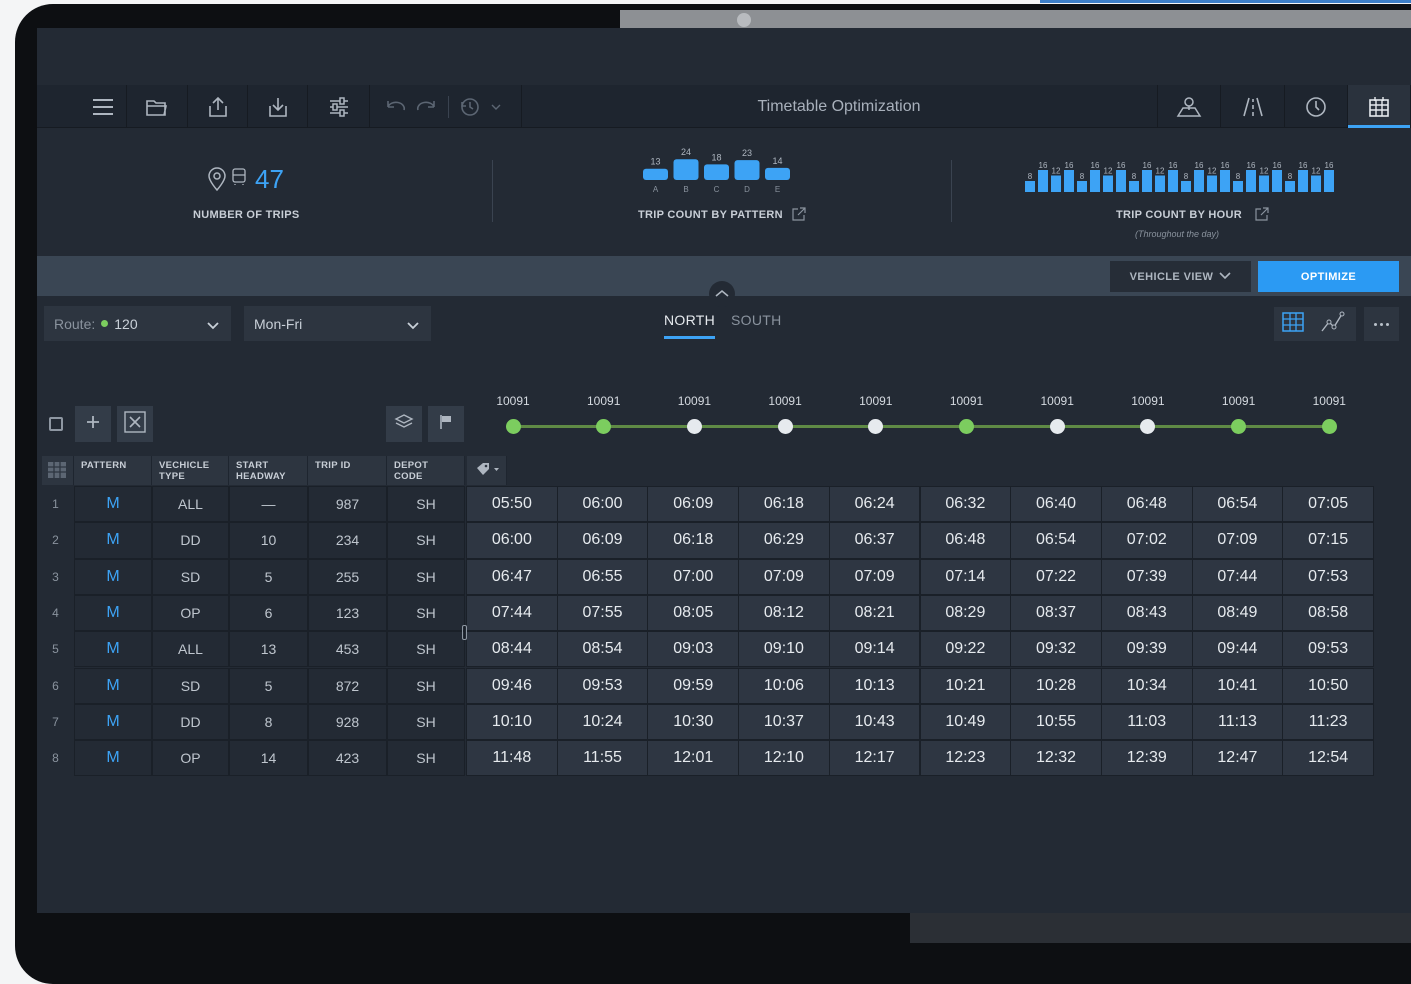 This screenshot has height=984, width=1411. I want to click on time-cell: 10:43, so click(874, 722).